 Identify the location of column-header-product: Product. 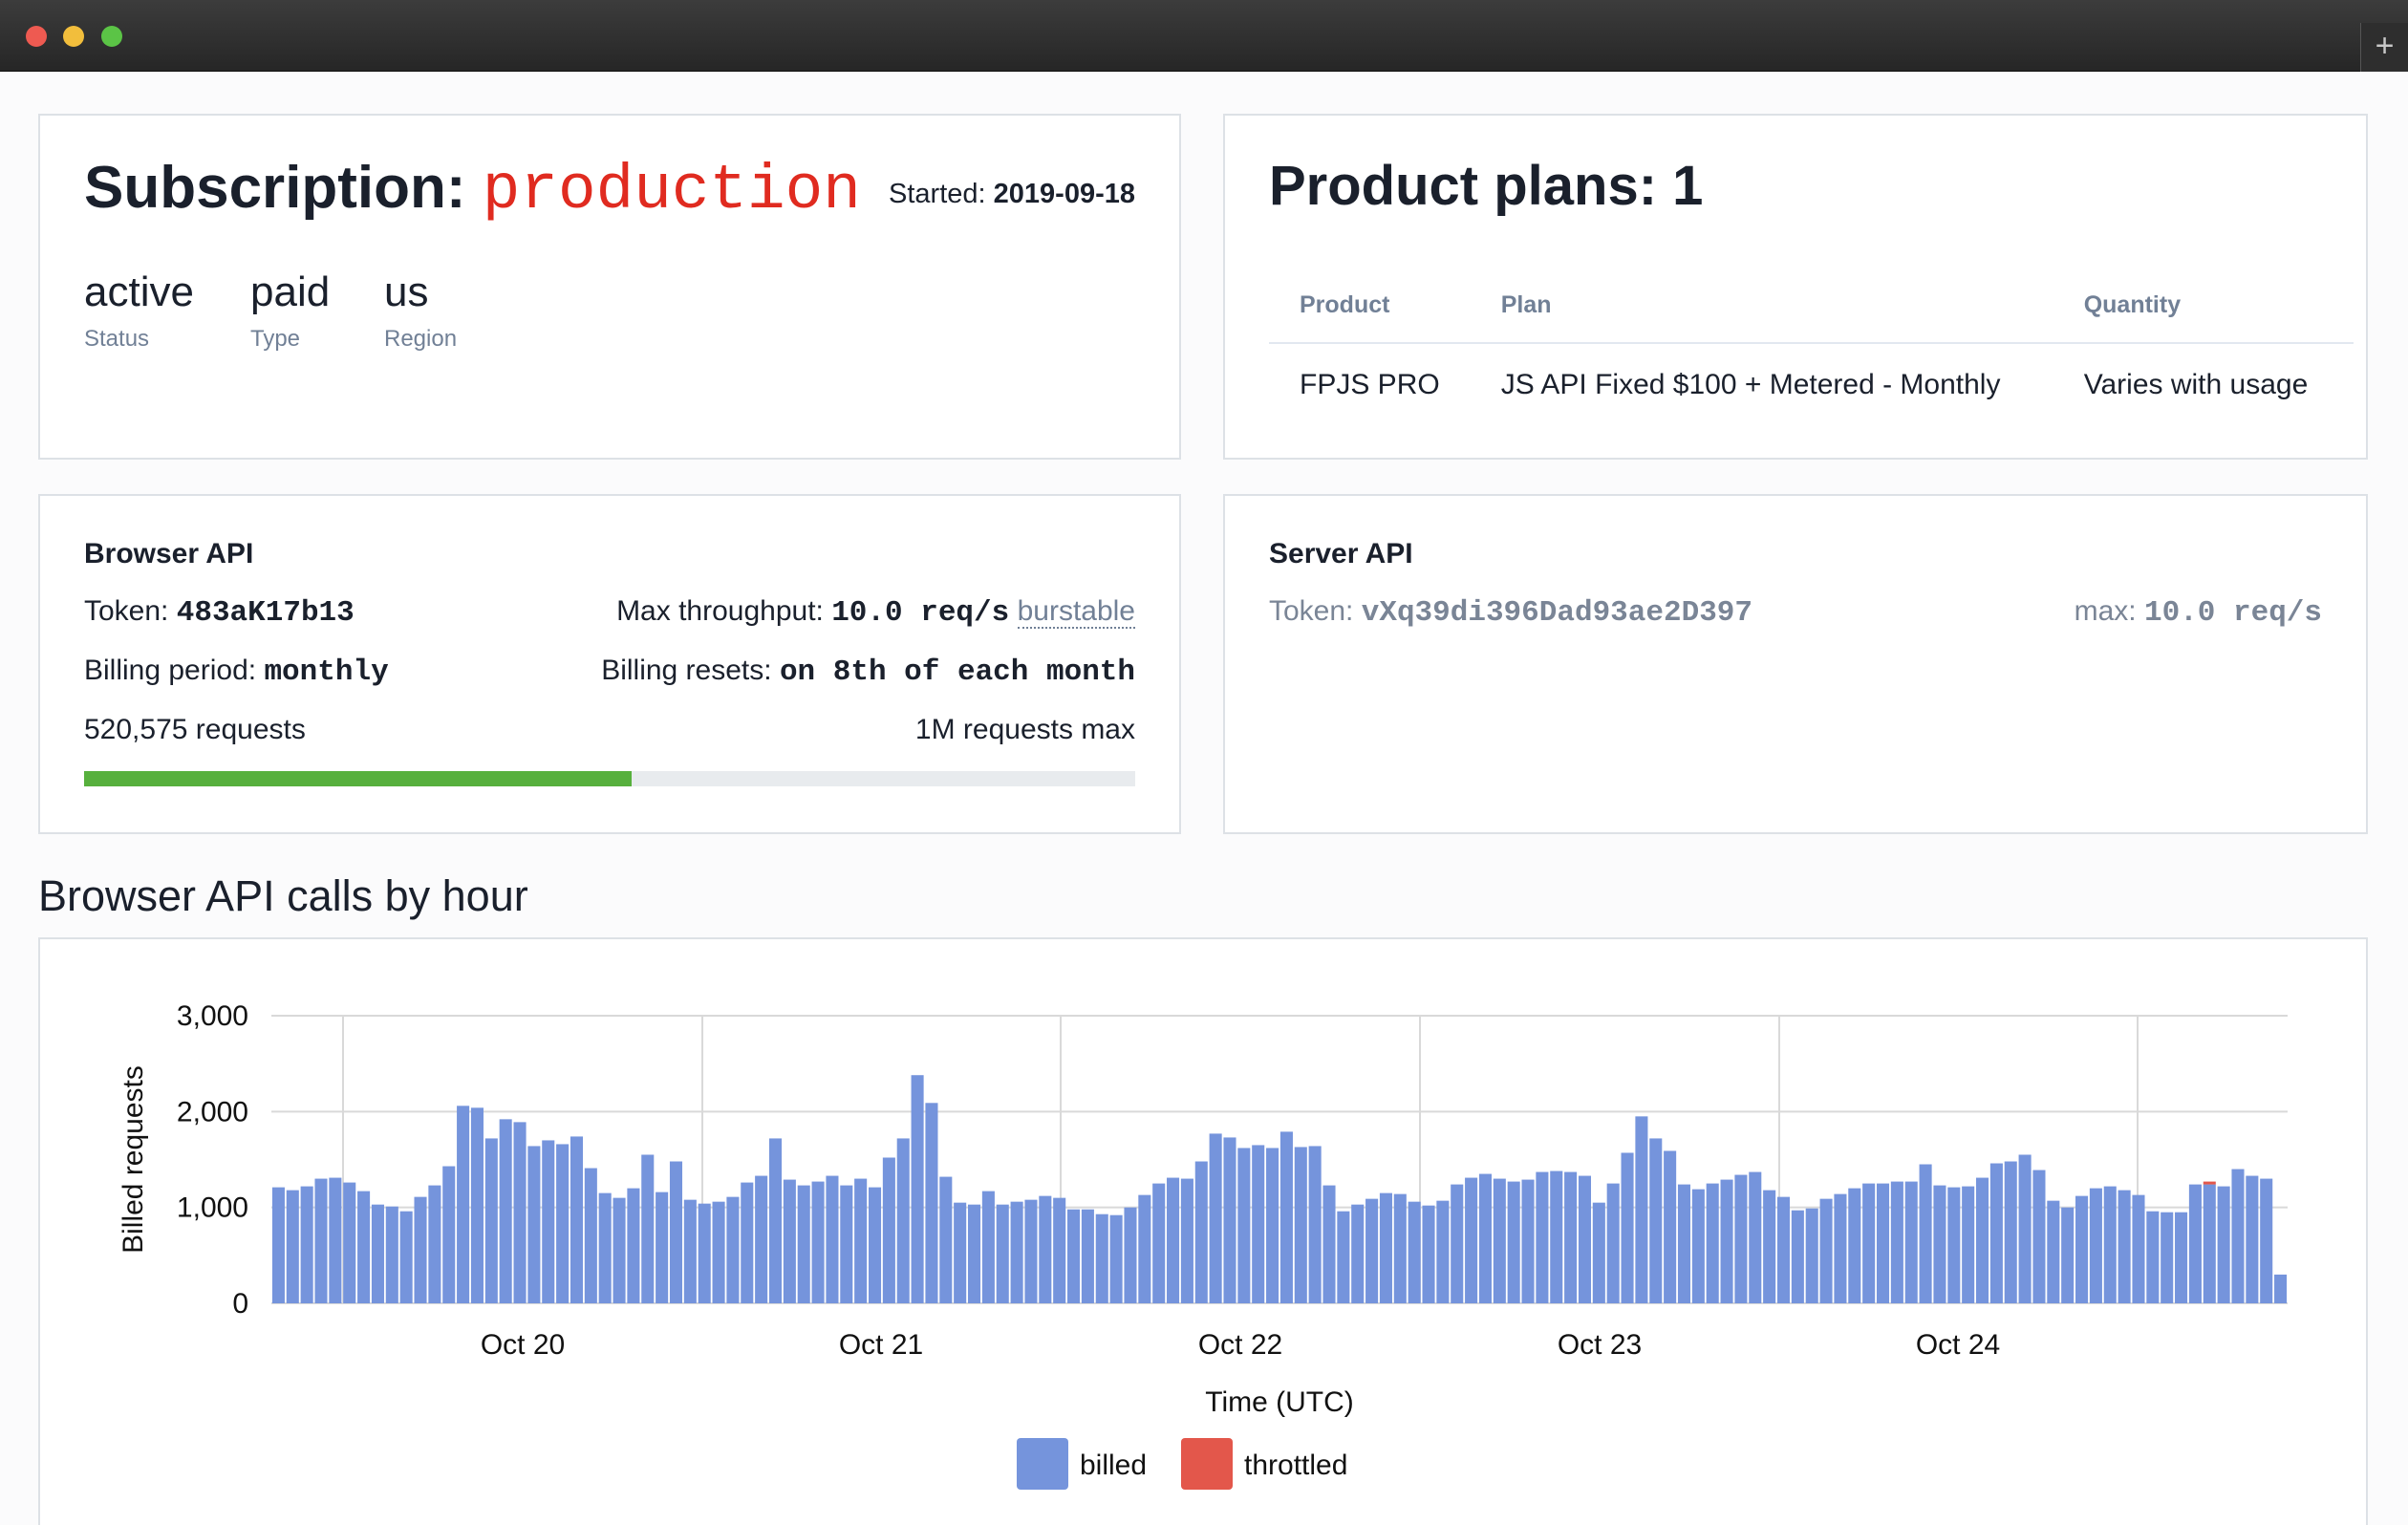
(1370, 311).